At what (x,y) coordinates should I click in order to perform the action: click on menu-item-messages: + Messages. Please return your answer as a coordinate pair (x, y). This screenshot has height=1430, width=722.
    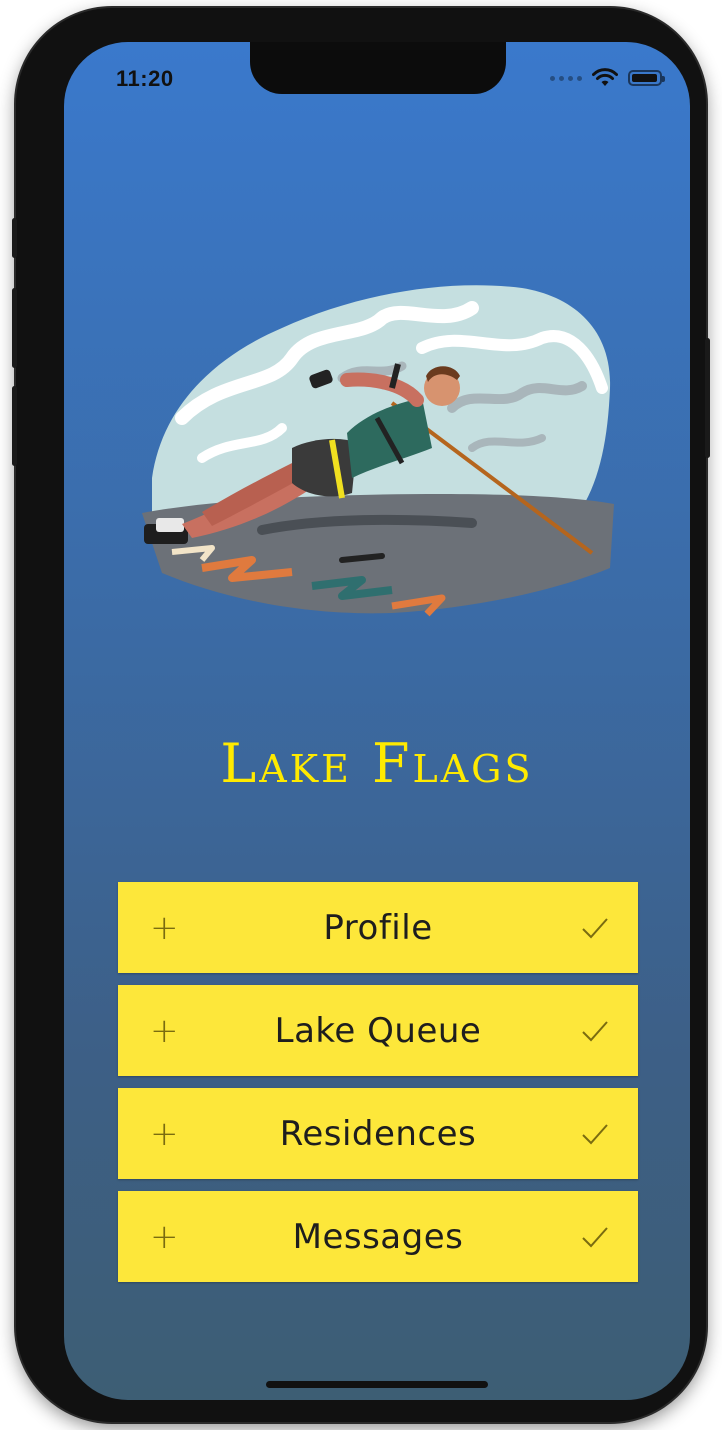
    Looking at the image, I should click on (378, 1236).